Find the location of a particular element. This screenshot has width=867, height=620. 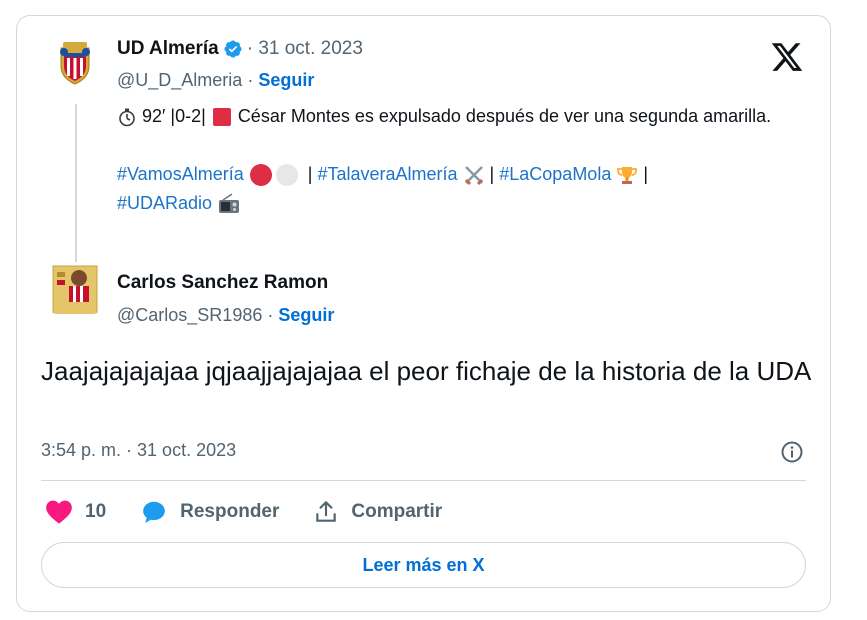

radio-icon is located at coordinates (229, 203).